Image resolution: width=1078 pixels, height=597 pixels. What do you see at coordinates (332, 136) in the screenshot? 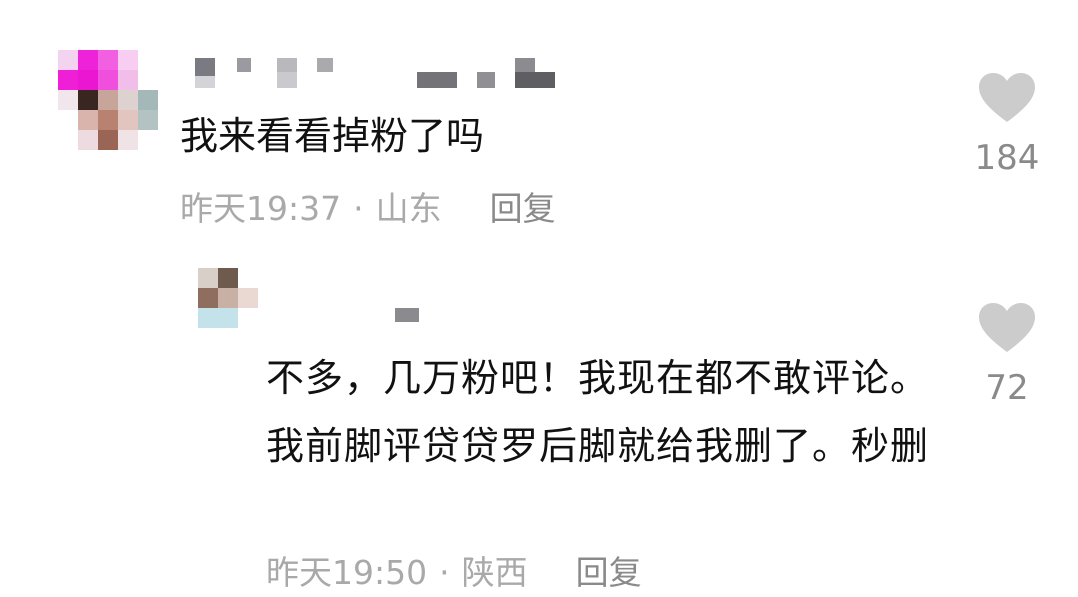
I see `comment-text: 我来看看掉粉了吗` at bounding box center [332, 136].